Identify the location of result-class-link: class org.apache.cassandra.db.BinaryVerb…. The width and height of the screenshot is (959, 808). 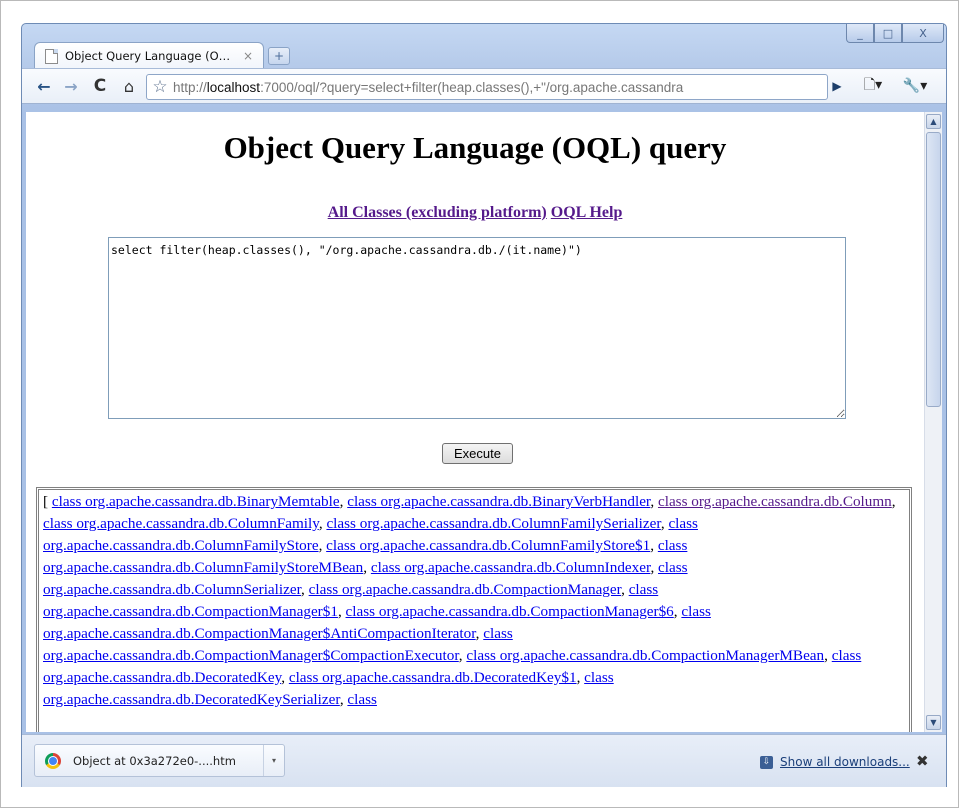
(498, 501).